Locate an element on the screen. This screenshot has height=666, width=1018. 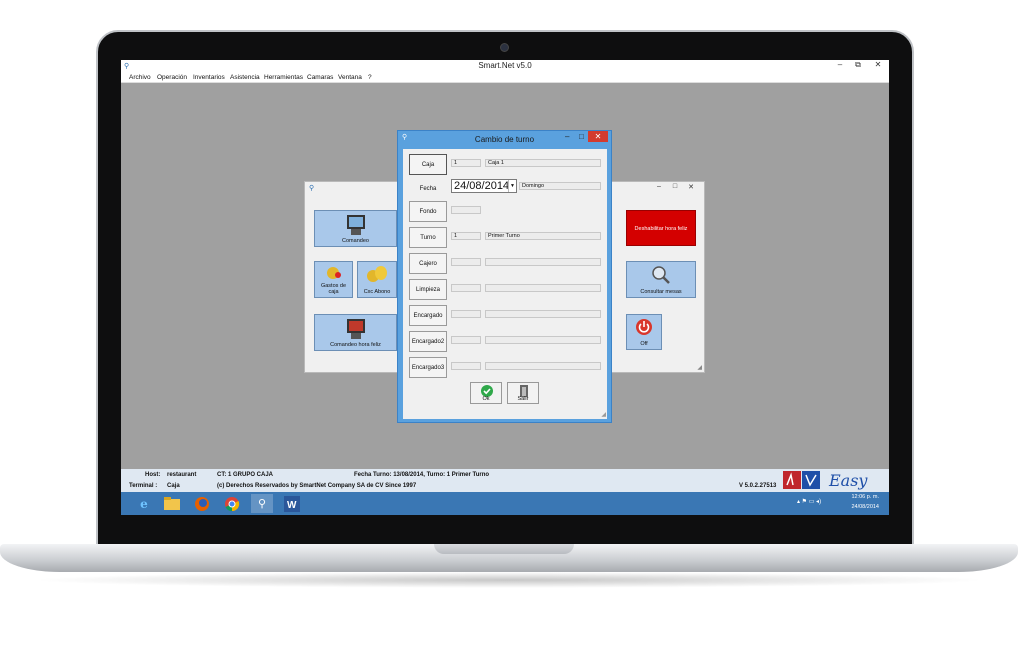
internet-explorer-icon: e is located at coordinates (144, 503).